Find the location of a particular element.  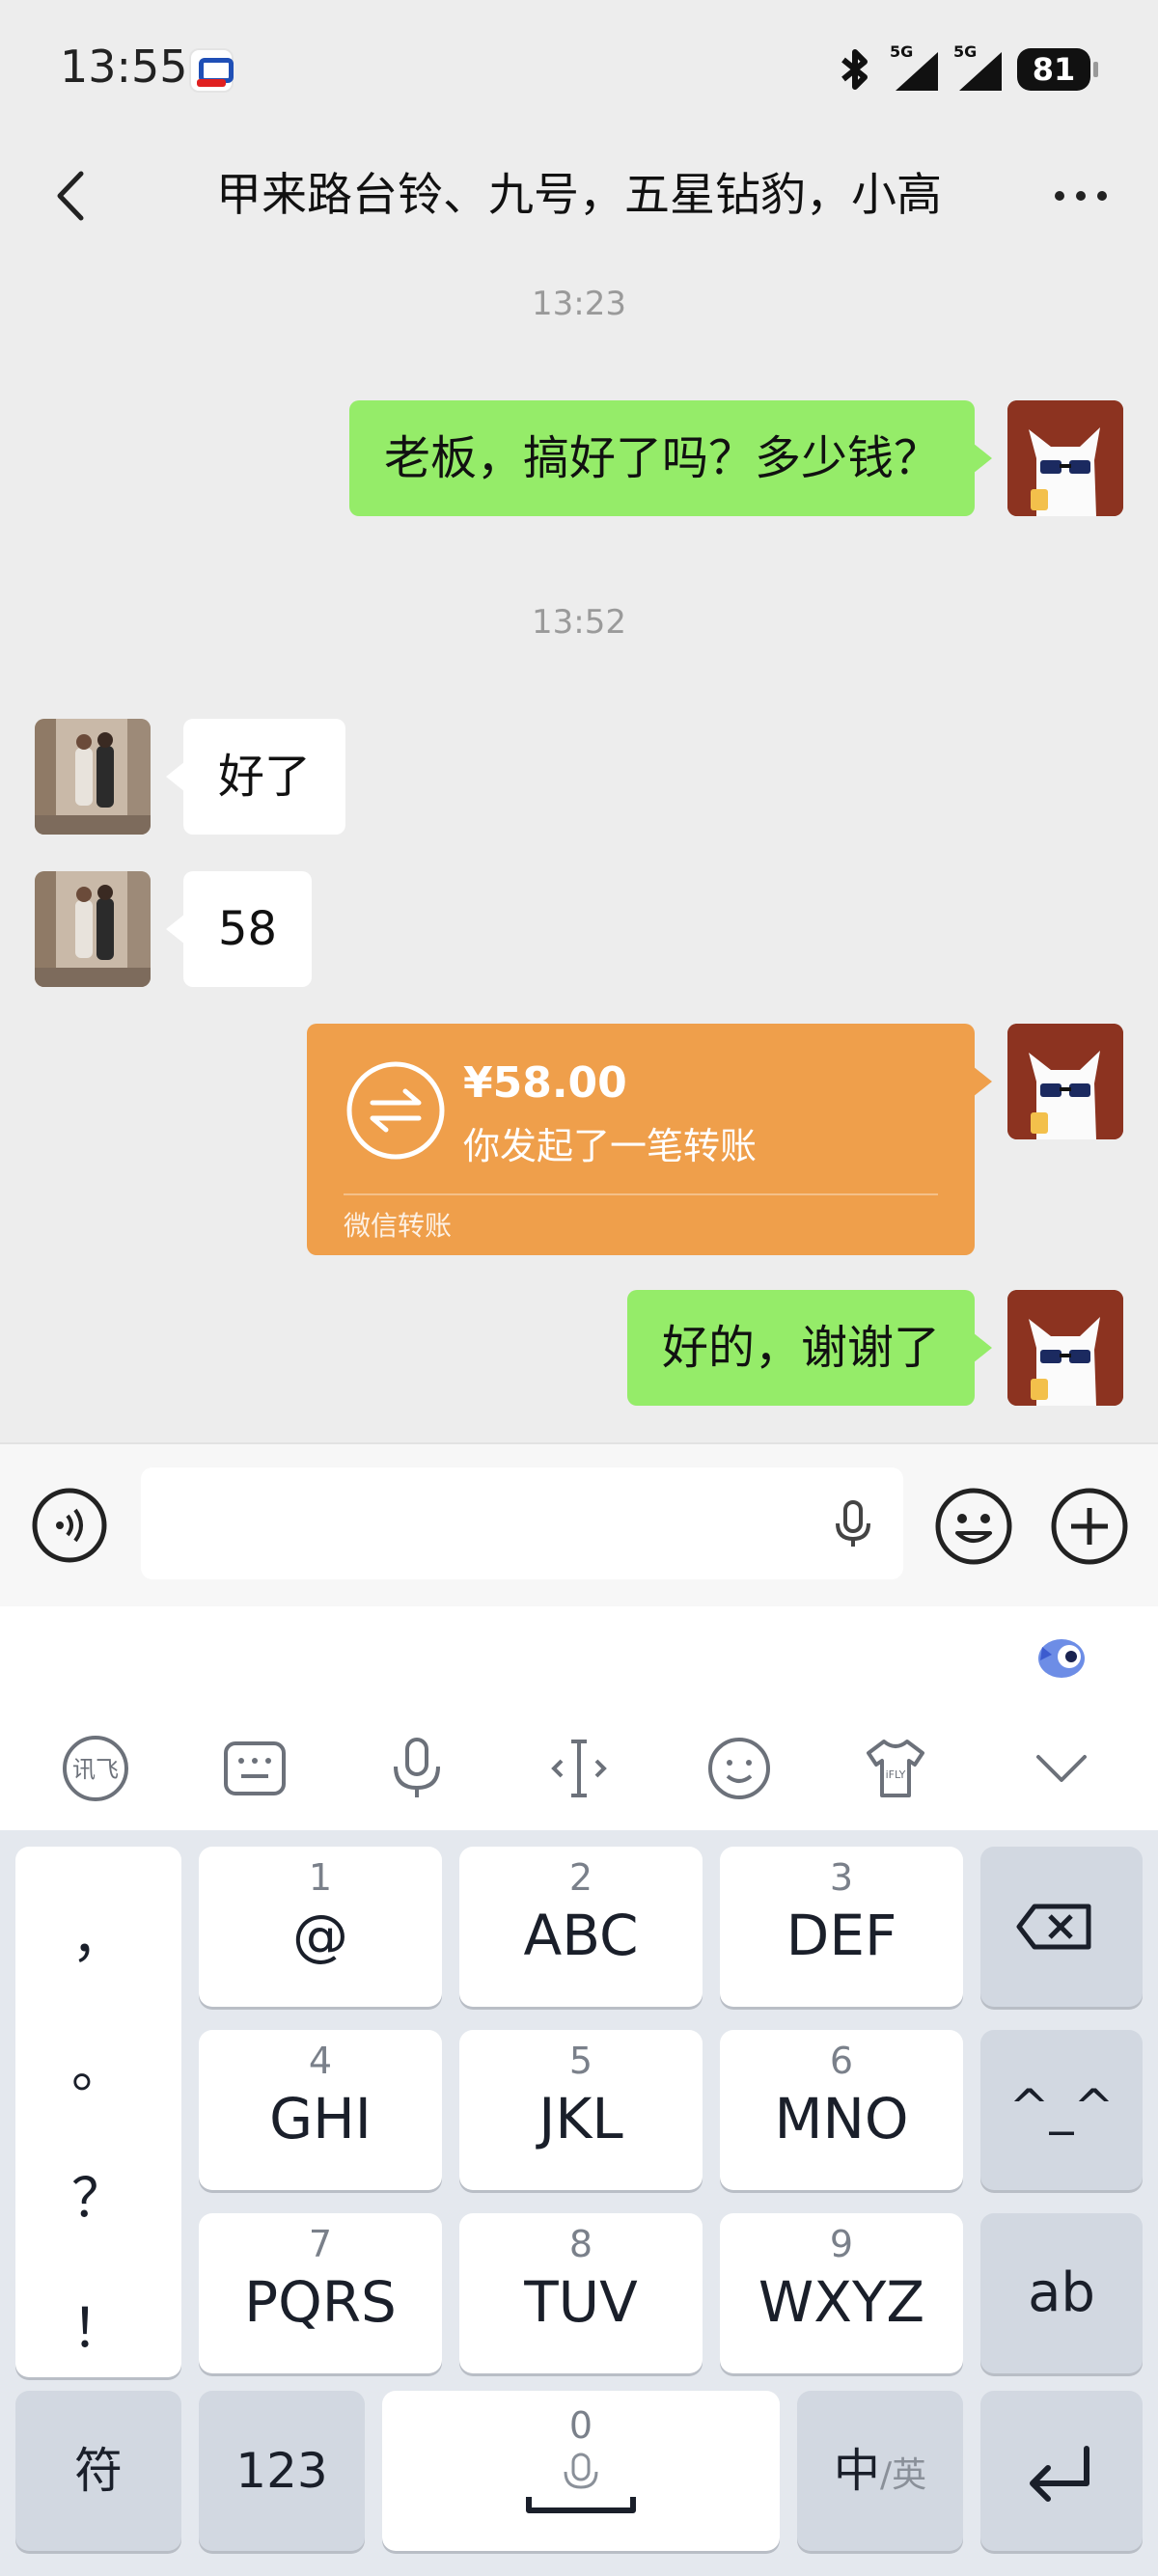

svg-text: iFLY is located at coordinates (896, 1775).